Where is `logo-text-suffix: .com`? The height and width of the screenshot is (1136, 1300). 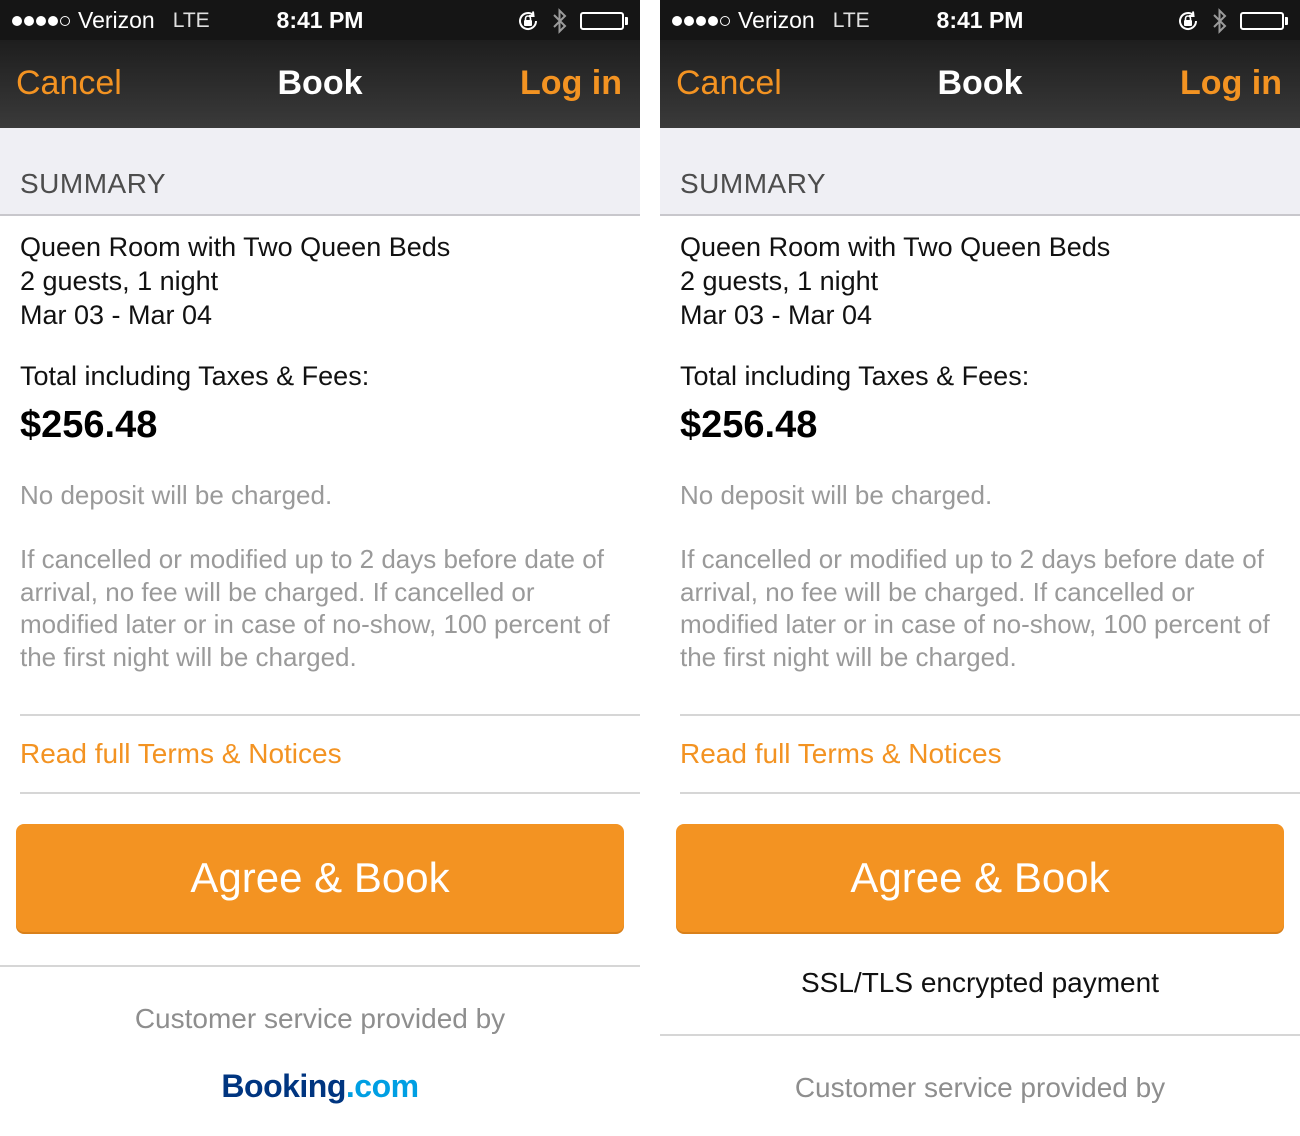
logo-text-suffix: .com is located at coordinates (382, 1086).